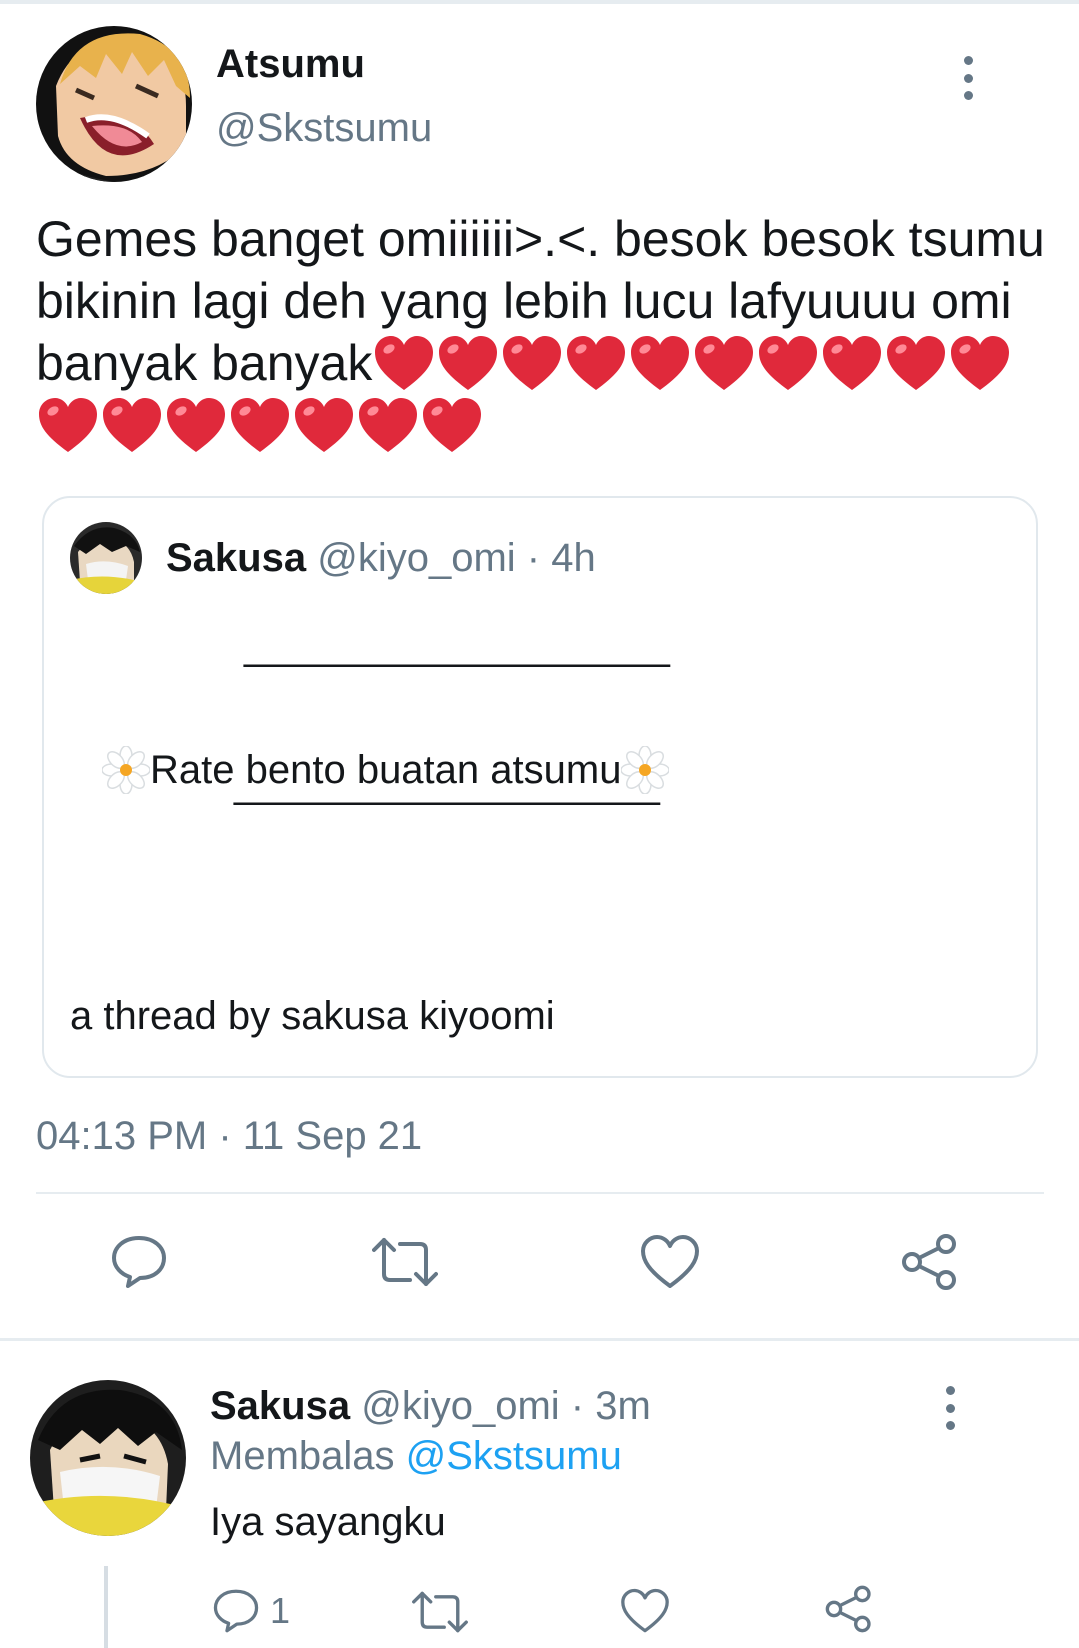 Image resolution: width=1079 pixels, height=1648 pixels. What do you see at coordinates (126, 770) in the screenshot?
I see `daisy-icon` at bounding box center [126, 770].